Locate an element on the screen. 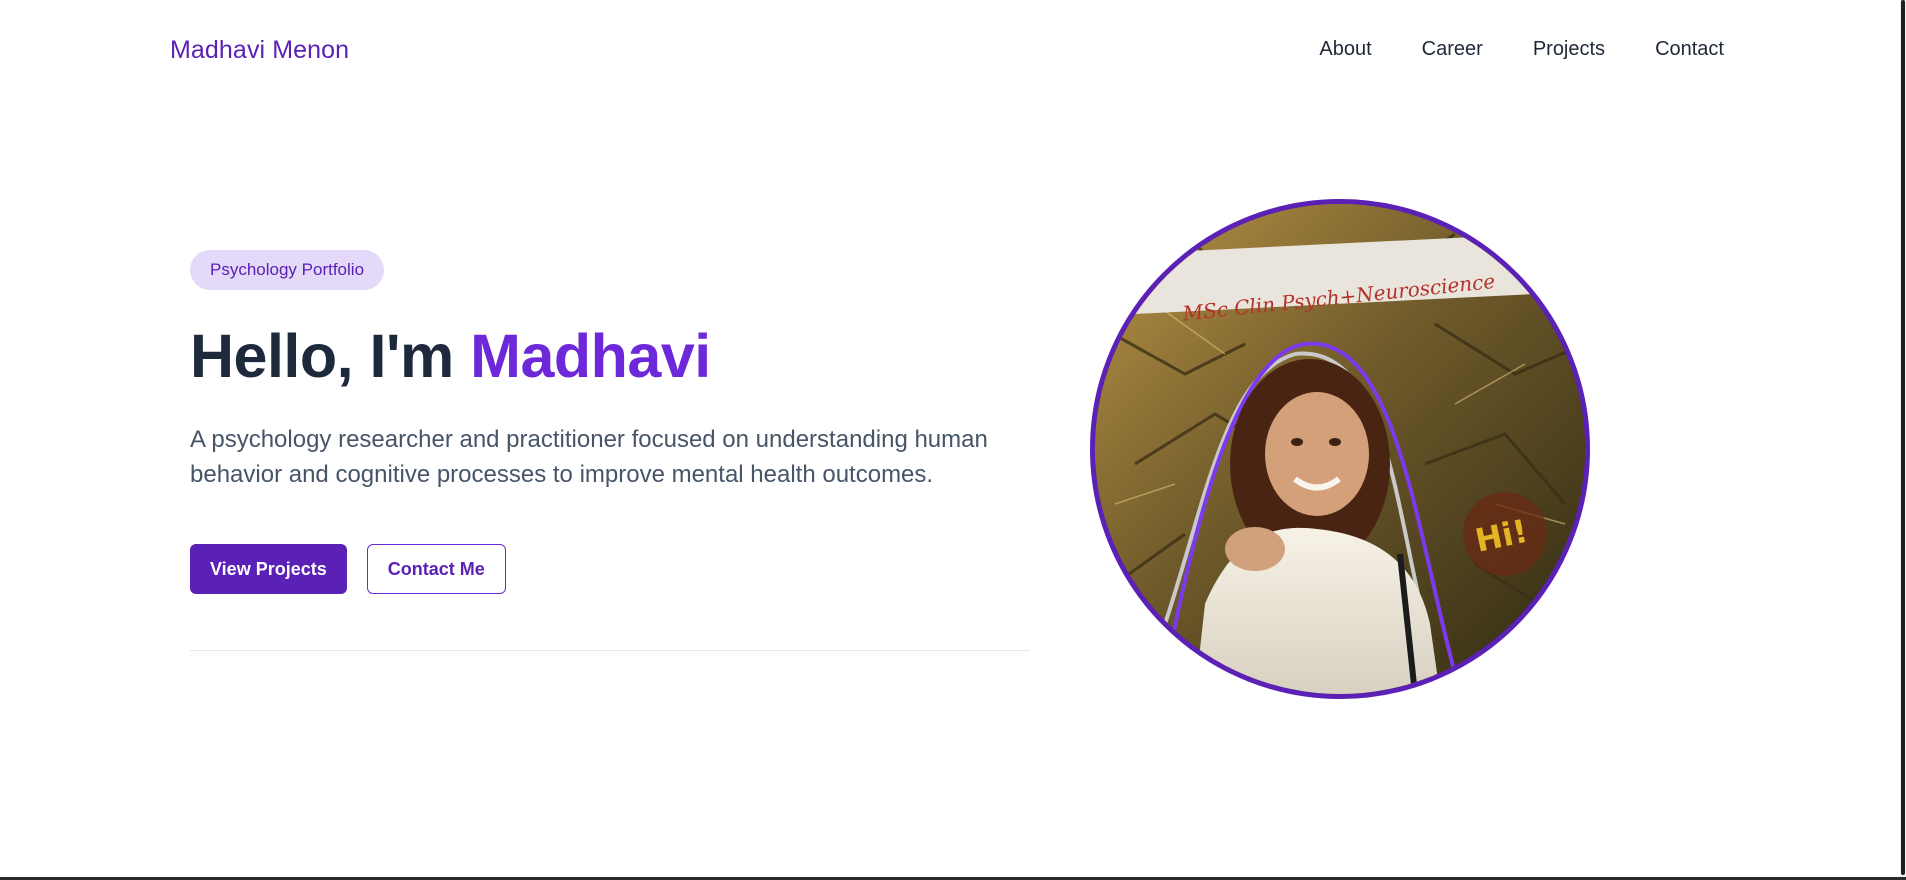  portfolio-badge: Psychology Portfolio is located at coordinates (287, 270).